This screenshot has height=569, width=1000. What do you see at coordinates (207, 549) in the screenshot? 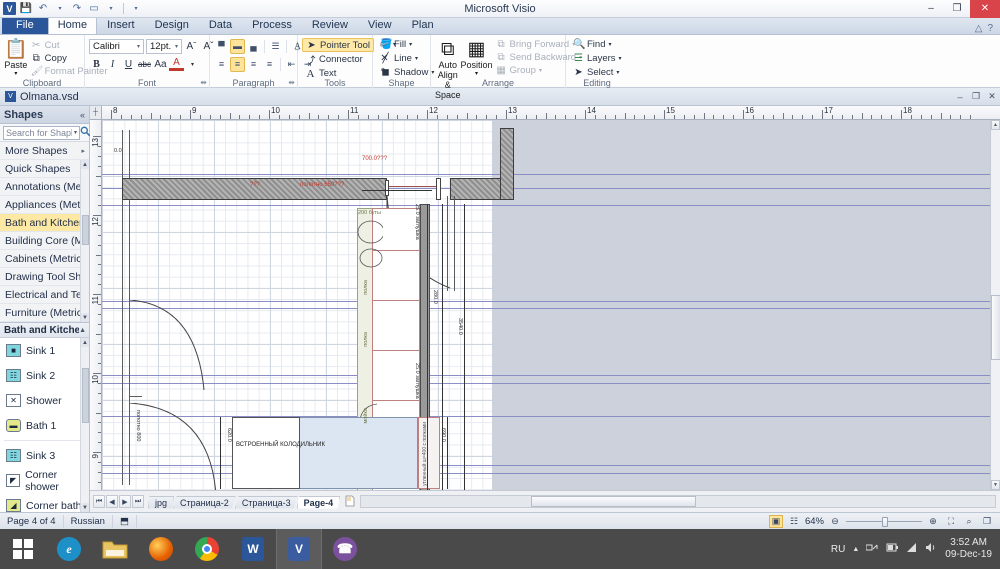
I see `taskbar-chrome` at bounding box center [207, 549].